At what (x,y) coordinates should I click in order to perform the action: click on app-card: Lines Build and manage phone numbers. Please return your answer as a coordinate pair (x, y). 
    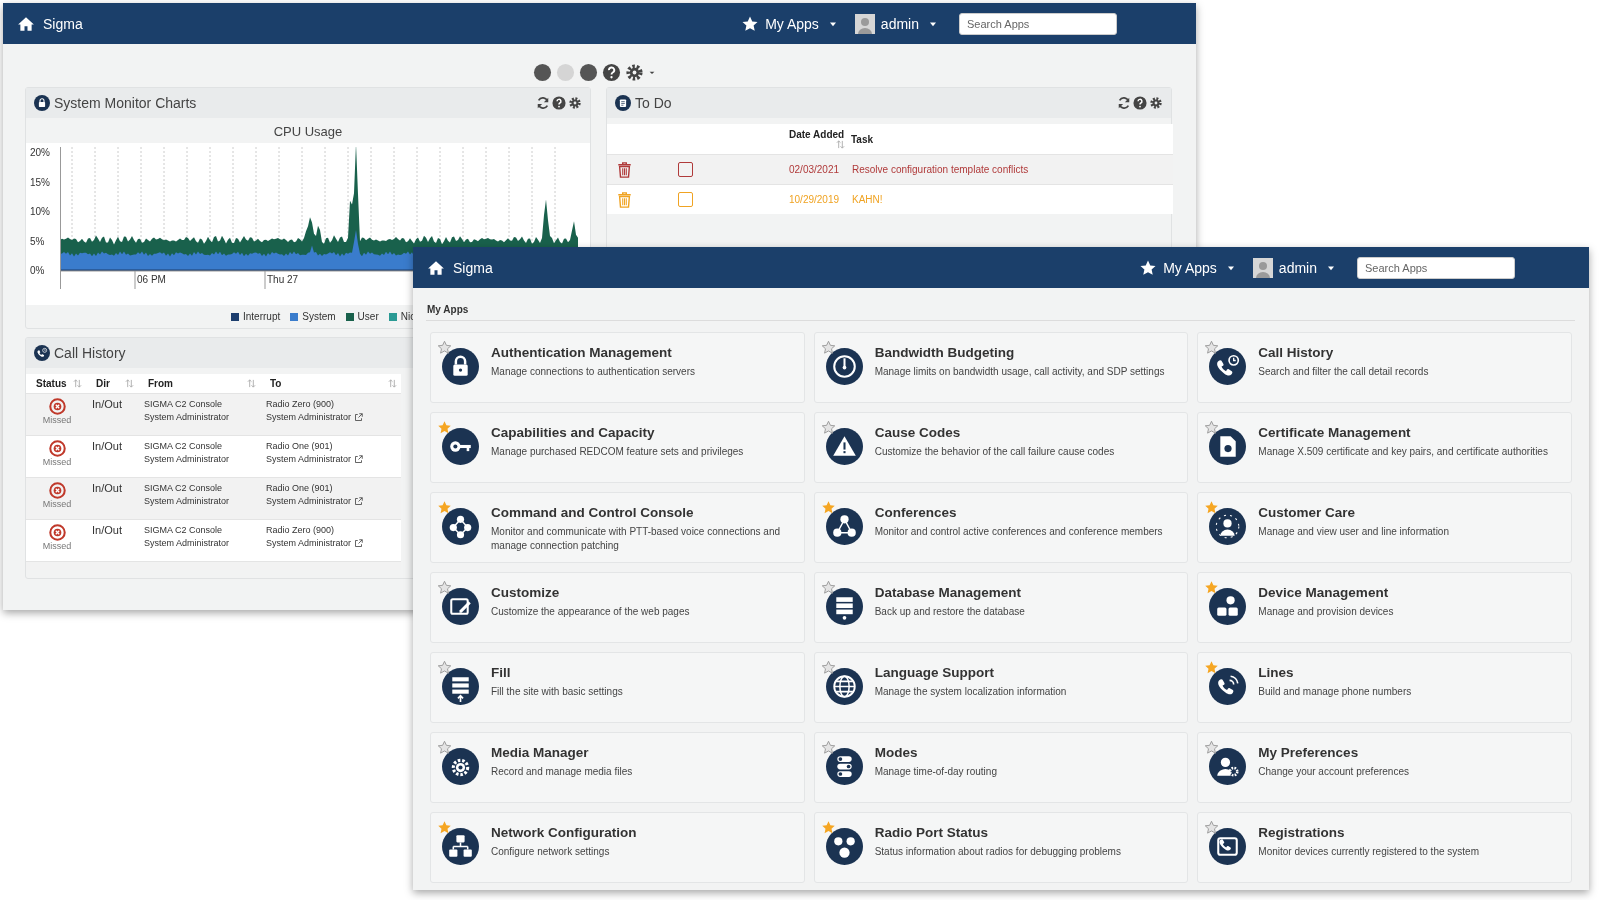
    Looking at the image, I should click on (1384, 687).